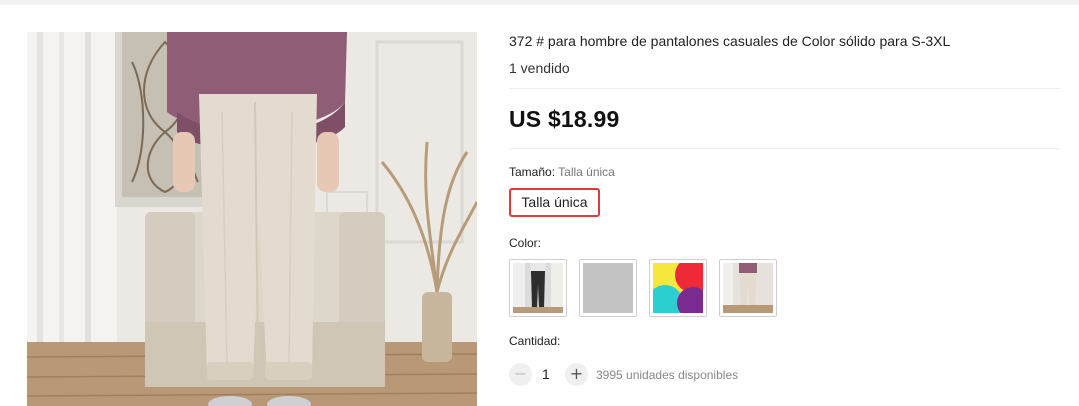 The height and width of the screenshot is (406, 1079). I want to click on sold-count: 1 vendido, so click(539, 68).